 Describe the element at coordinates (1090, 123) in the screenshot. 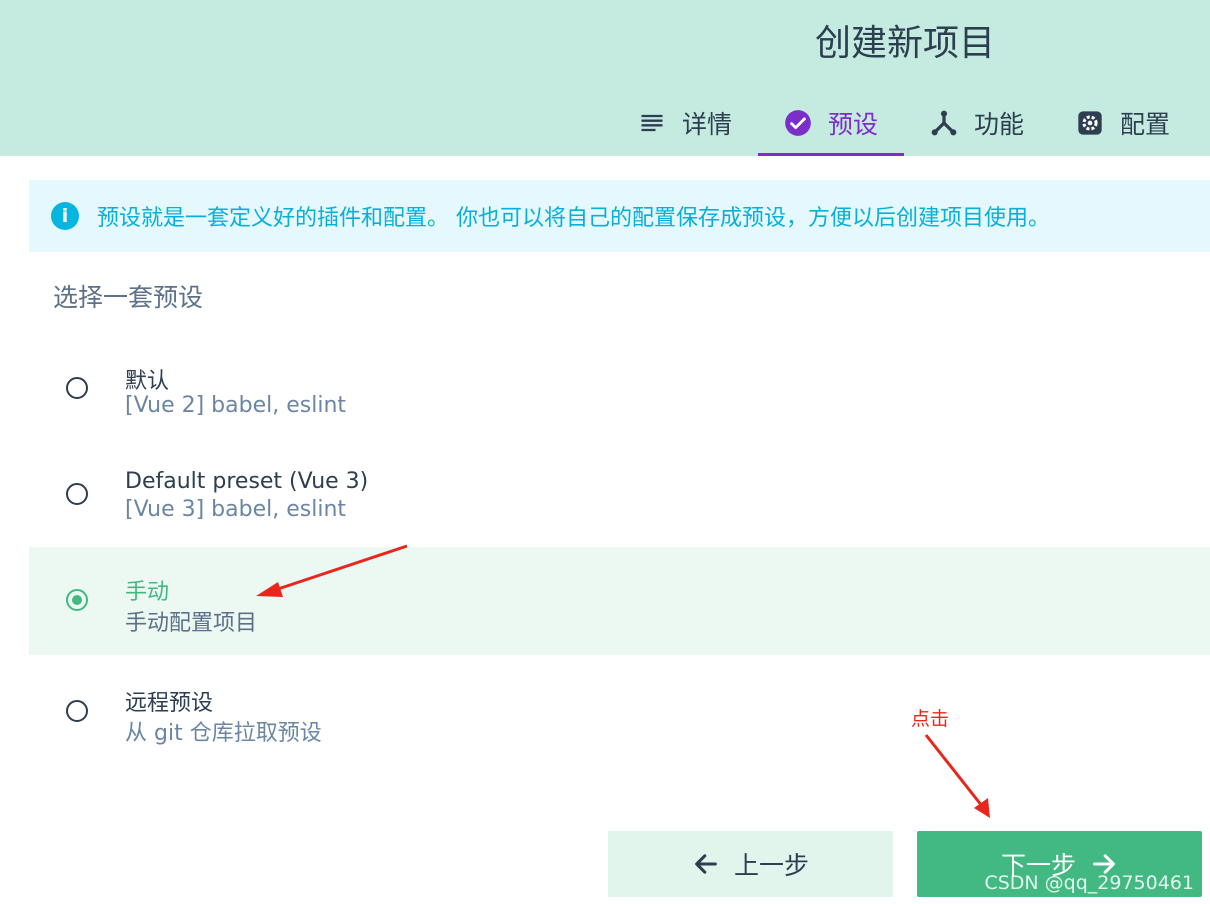

I see `gear-icon` at that location.